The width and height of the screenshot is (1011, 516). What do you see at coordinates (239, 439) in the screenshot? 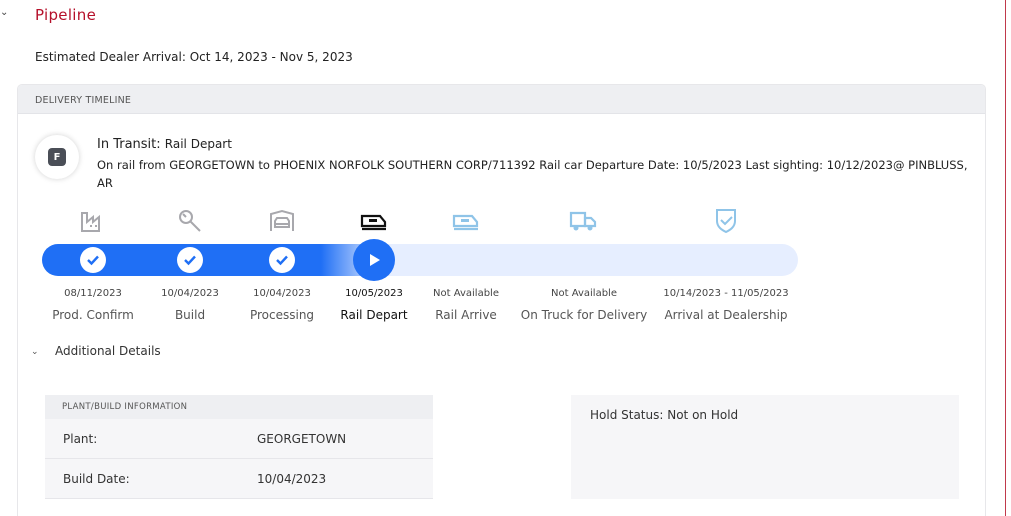
I see `table-row: Plant: GEORGETOWN` at bounding box center [239, 439].